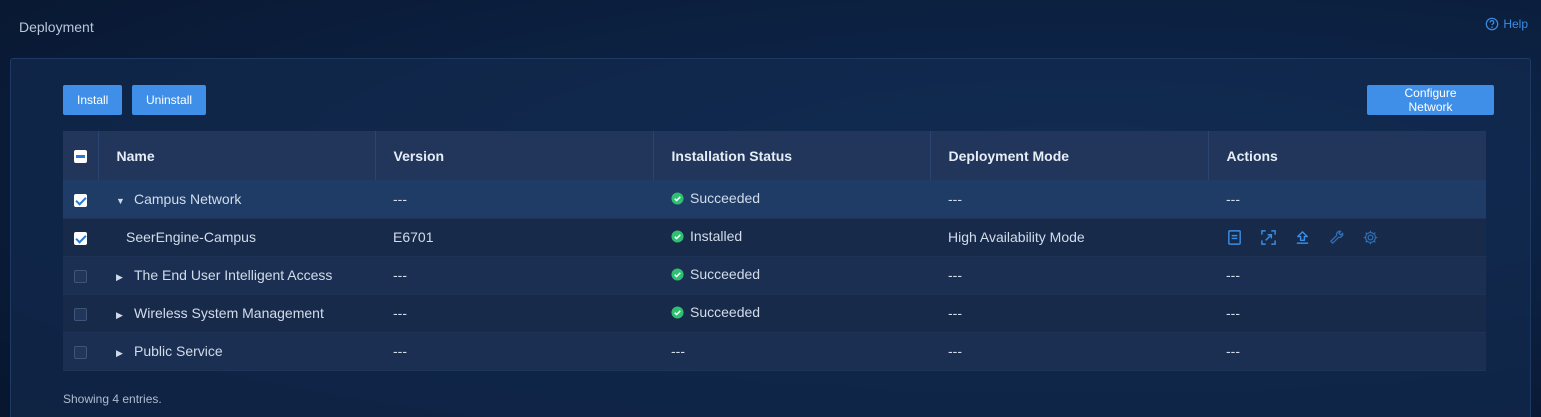 This screenshot has width=1541, height=417. I want to click on help-label: Help, so click(1515, 24).